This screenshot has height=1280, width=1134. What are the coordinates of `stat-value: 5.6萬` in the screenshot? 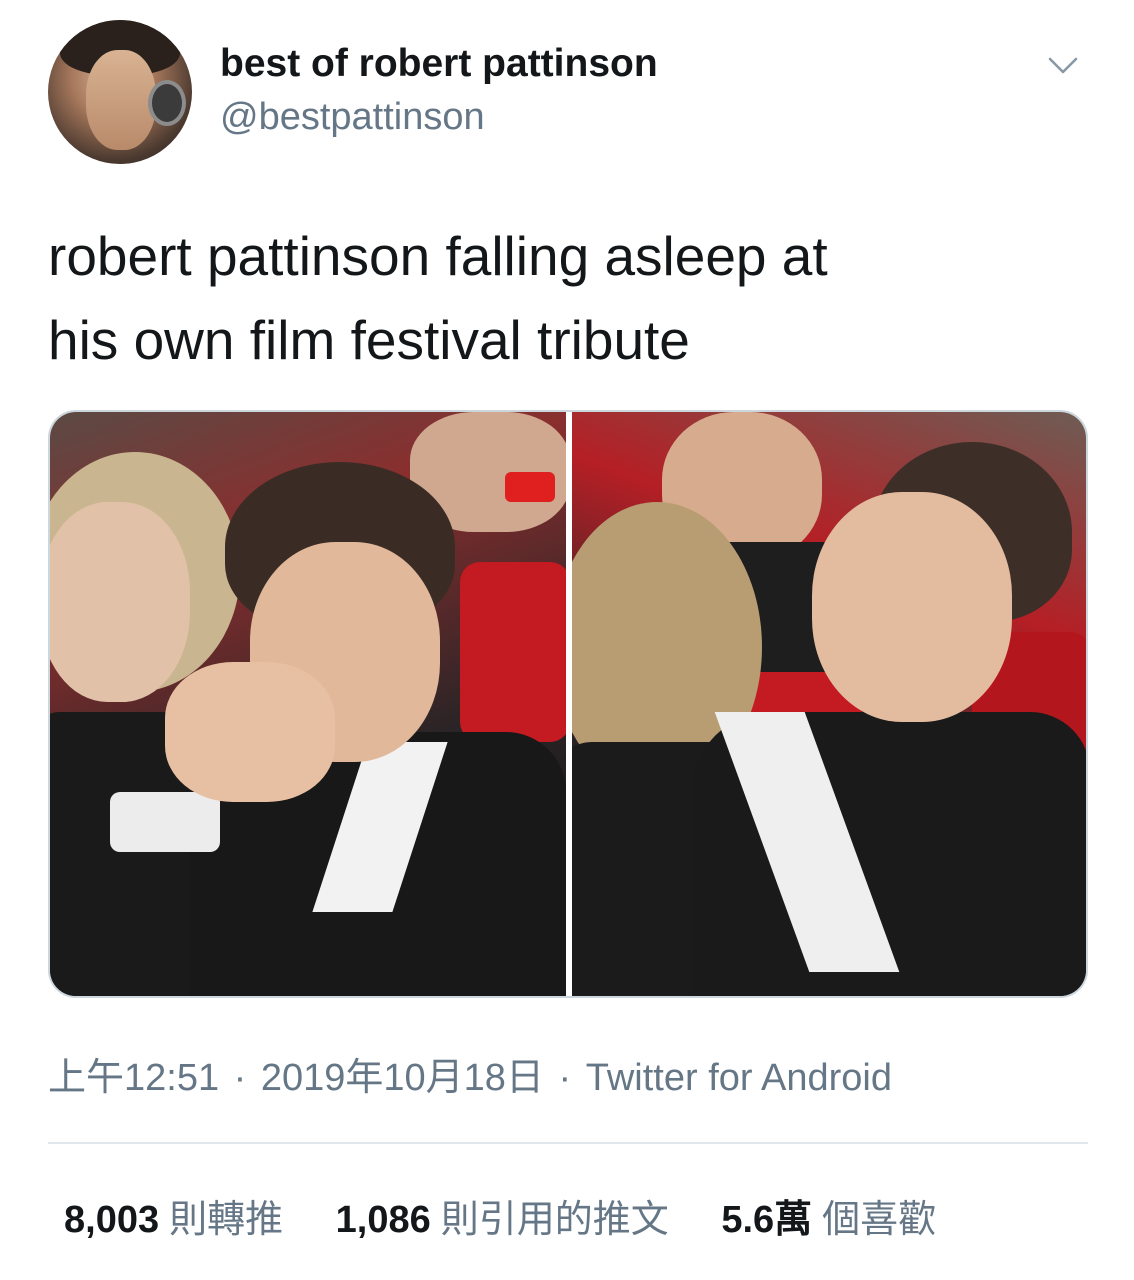 It's located at (767, 1220).